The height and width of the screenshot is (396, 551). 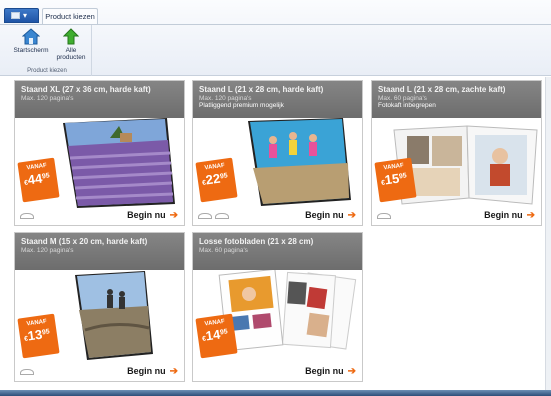 I want to click on producten-label: producten, so click(x=71, y=57).